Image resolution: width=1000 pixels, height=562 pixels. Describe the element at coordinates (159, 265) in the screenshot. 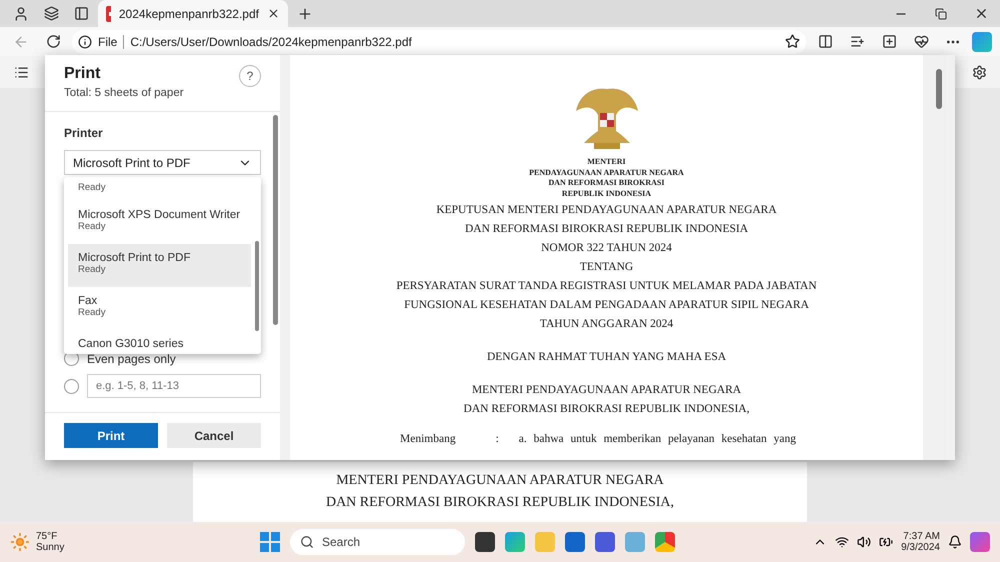

I see `printer-option: Microsoft Print to PDF Ready` at that location.